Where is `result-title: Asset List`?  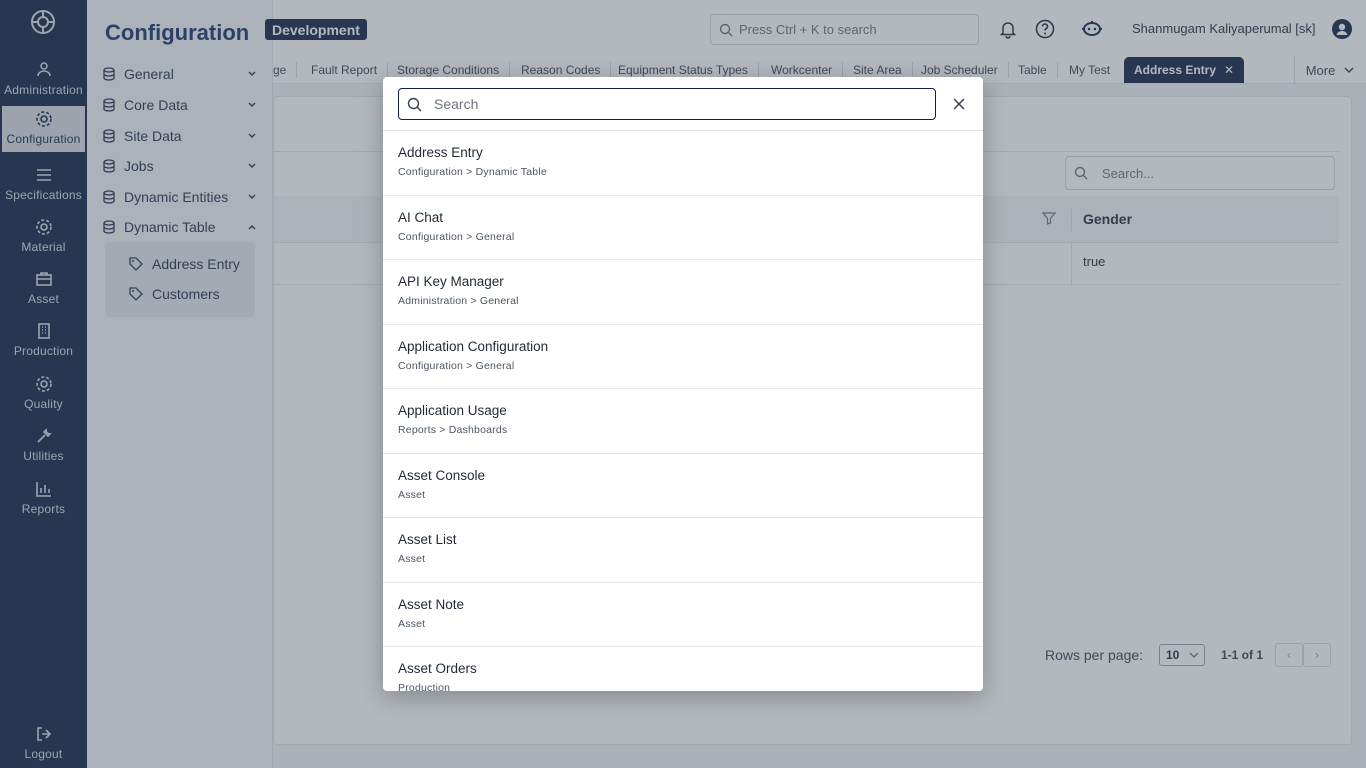
result-title: Asset List is located at coordinates (427, 539).